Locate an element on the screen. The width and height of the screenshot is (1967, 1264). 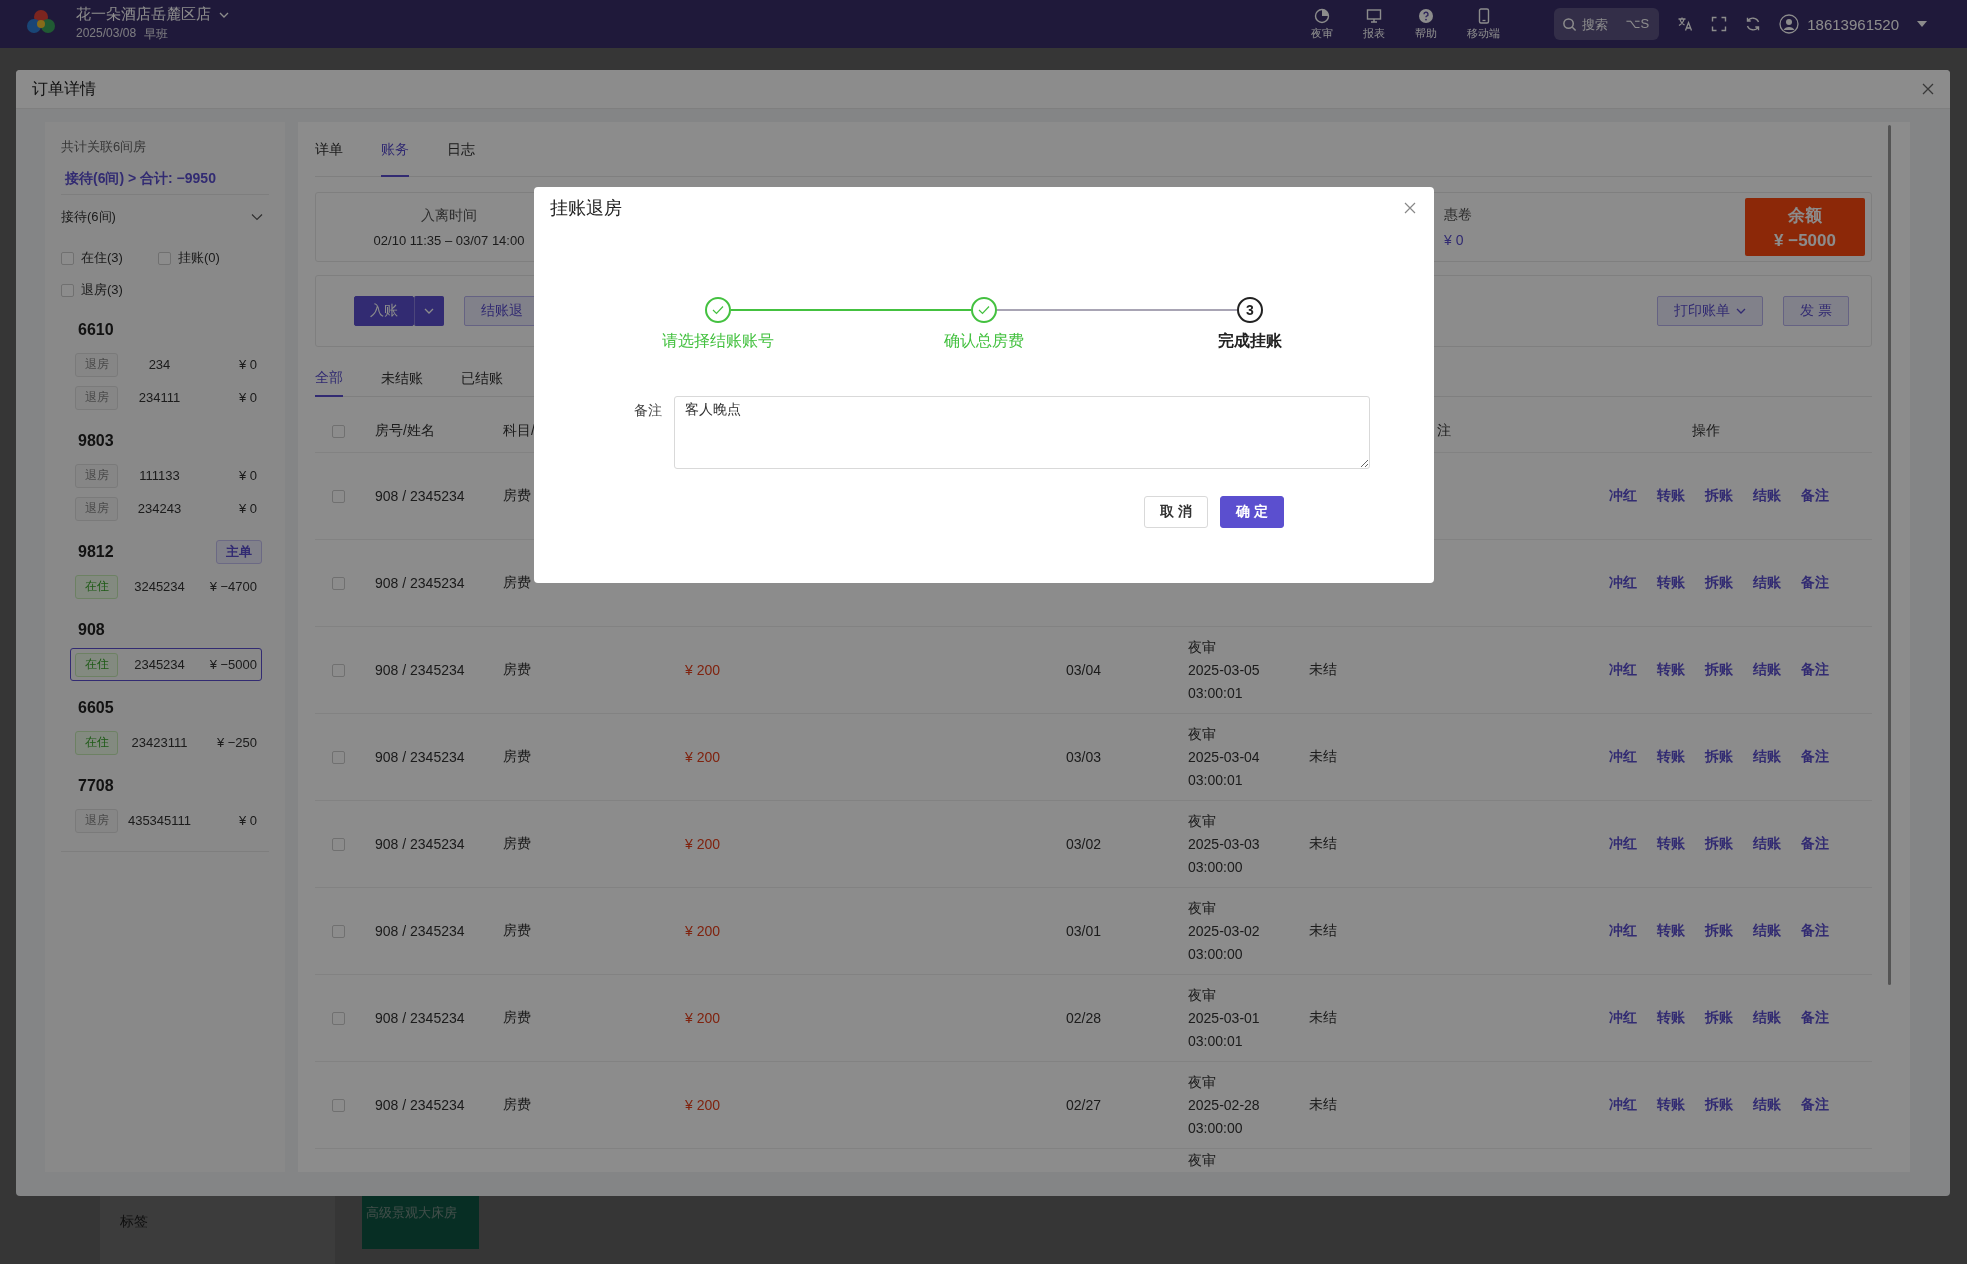
table-cell-text: 房费 is located at coordinates (517, 844).